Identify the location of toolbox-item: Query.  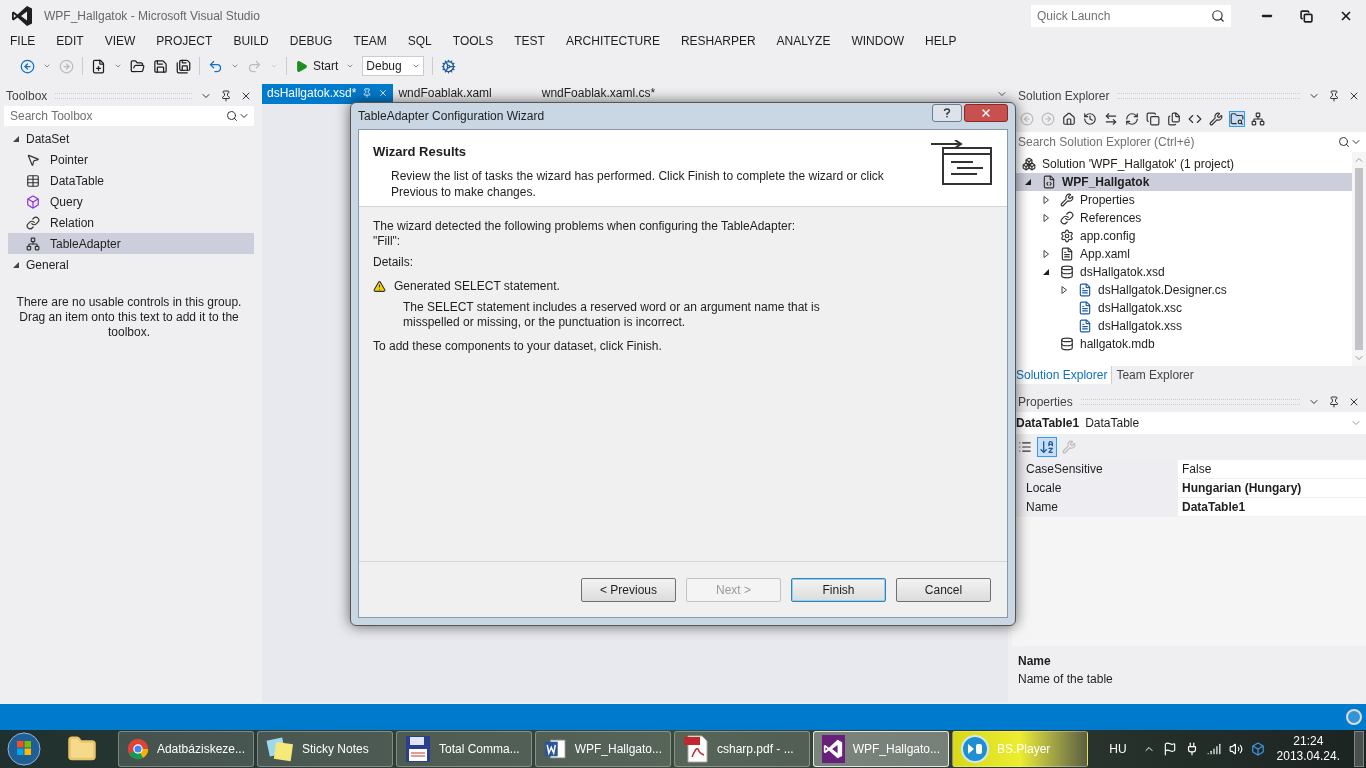
(131, 201).